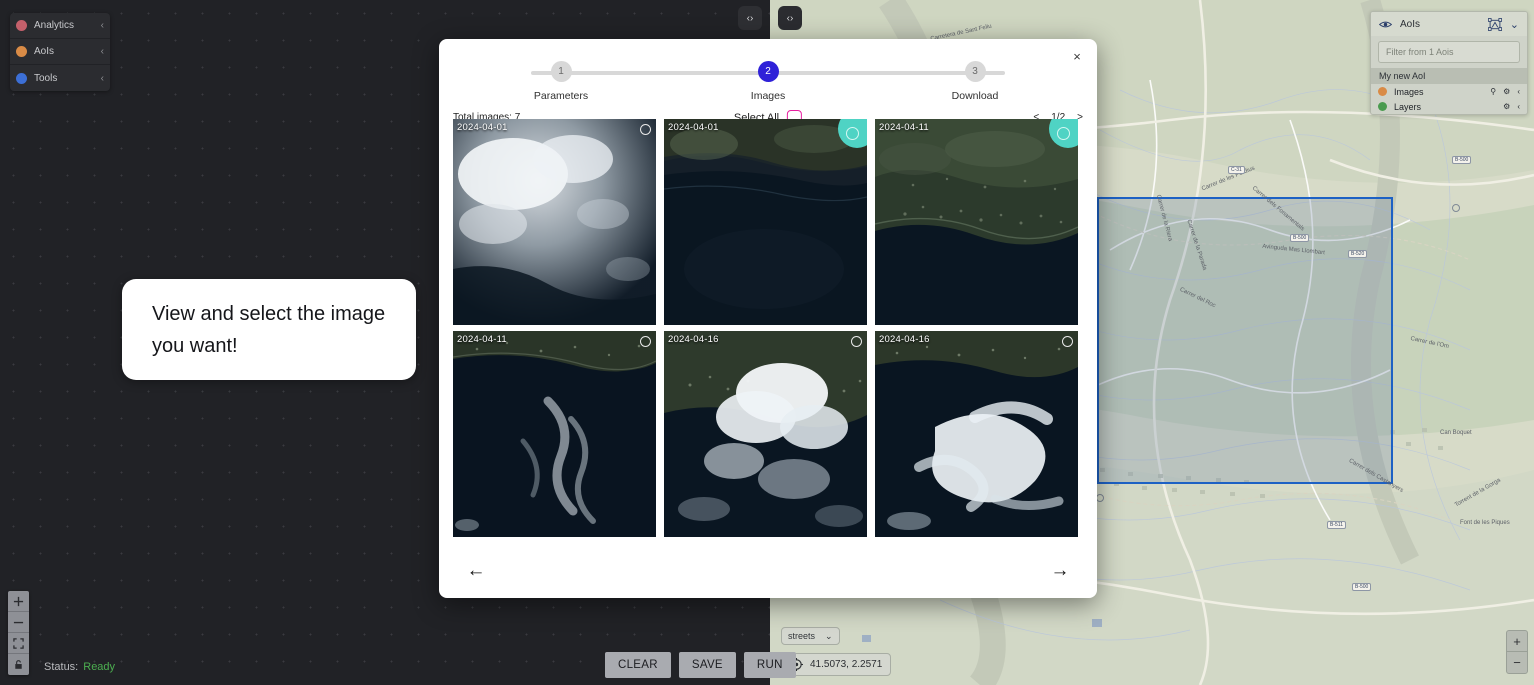  I want to click on wizard-forward-button: →, so click(1060, 571).